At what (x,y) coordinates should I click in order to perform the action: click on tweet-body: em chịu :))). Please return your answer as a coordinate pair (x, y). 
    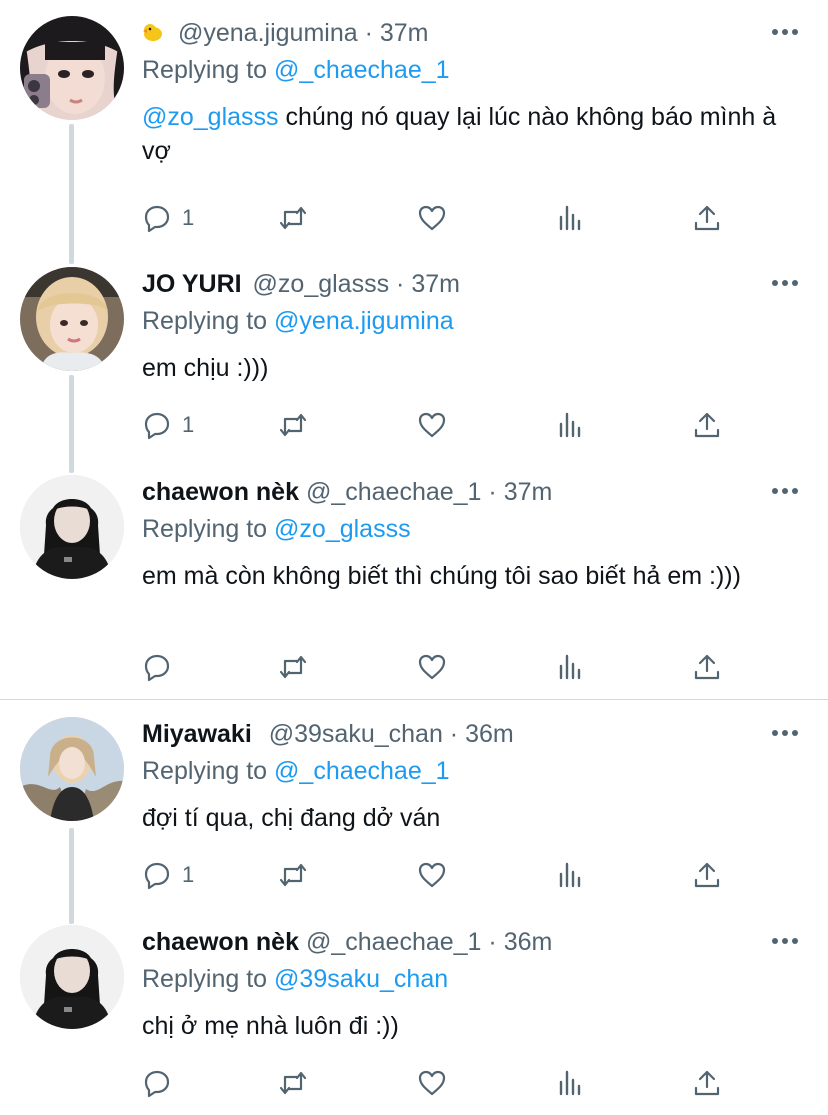
    Looking at the image, I should click on (205, 368).